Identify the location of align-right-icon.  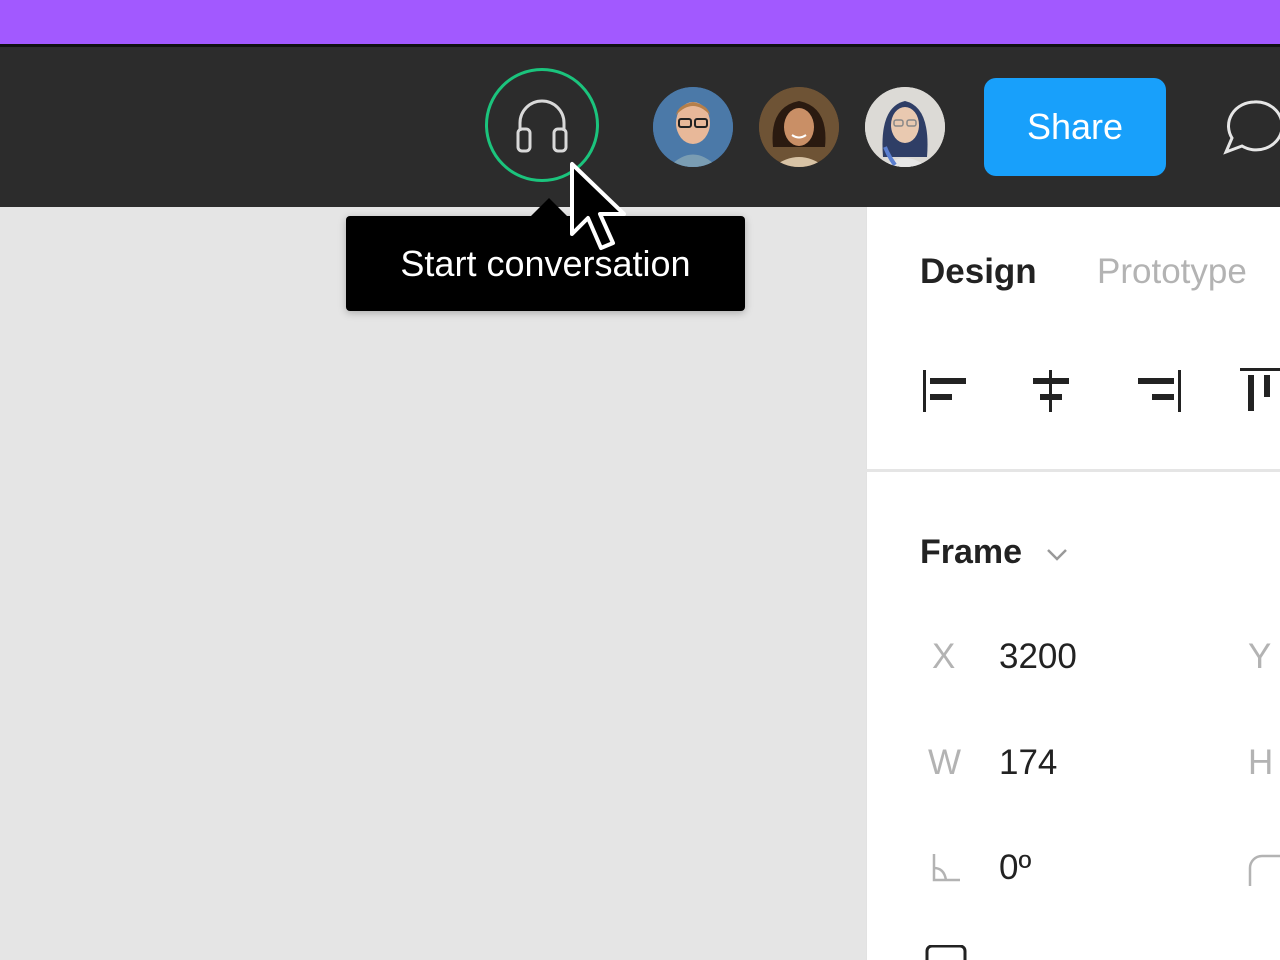
(1159, 391).